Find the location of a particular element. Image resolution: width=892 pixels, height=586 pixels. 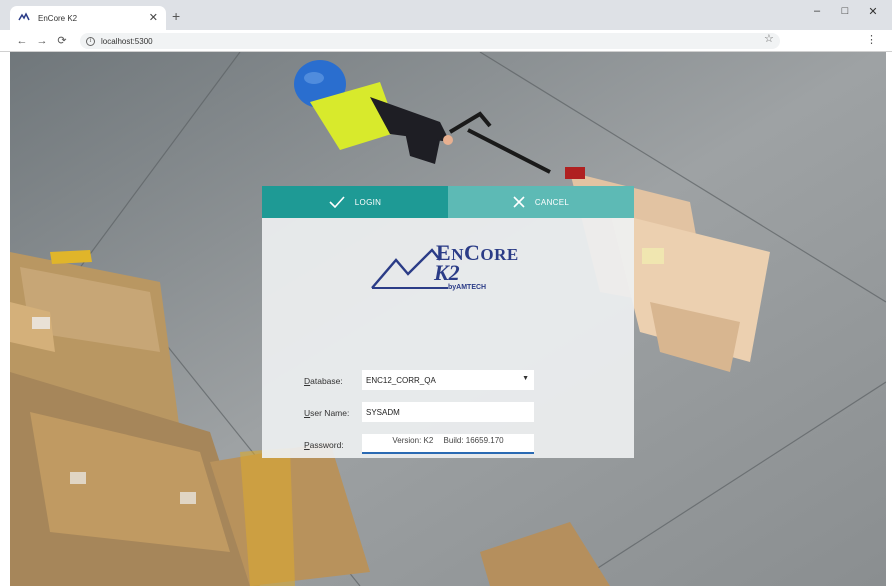

maximize-button: □ is located at coordinates (845, 11).